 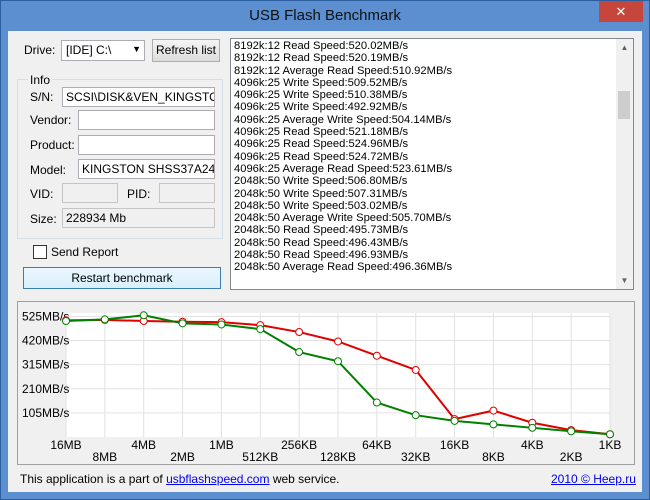 What do you see at coordinates (321, 193) in the screenshot?
I see `log-line: 2048k:50 Write Speed:507.31MB/s` at bounding box center [321, 193].